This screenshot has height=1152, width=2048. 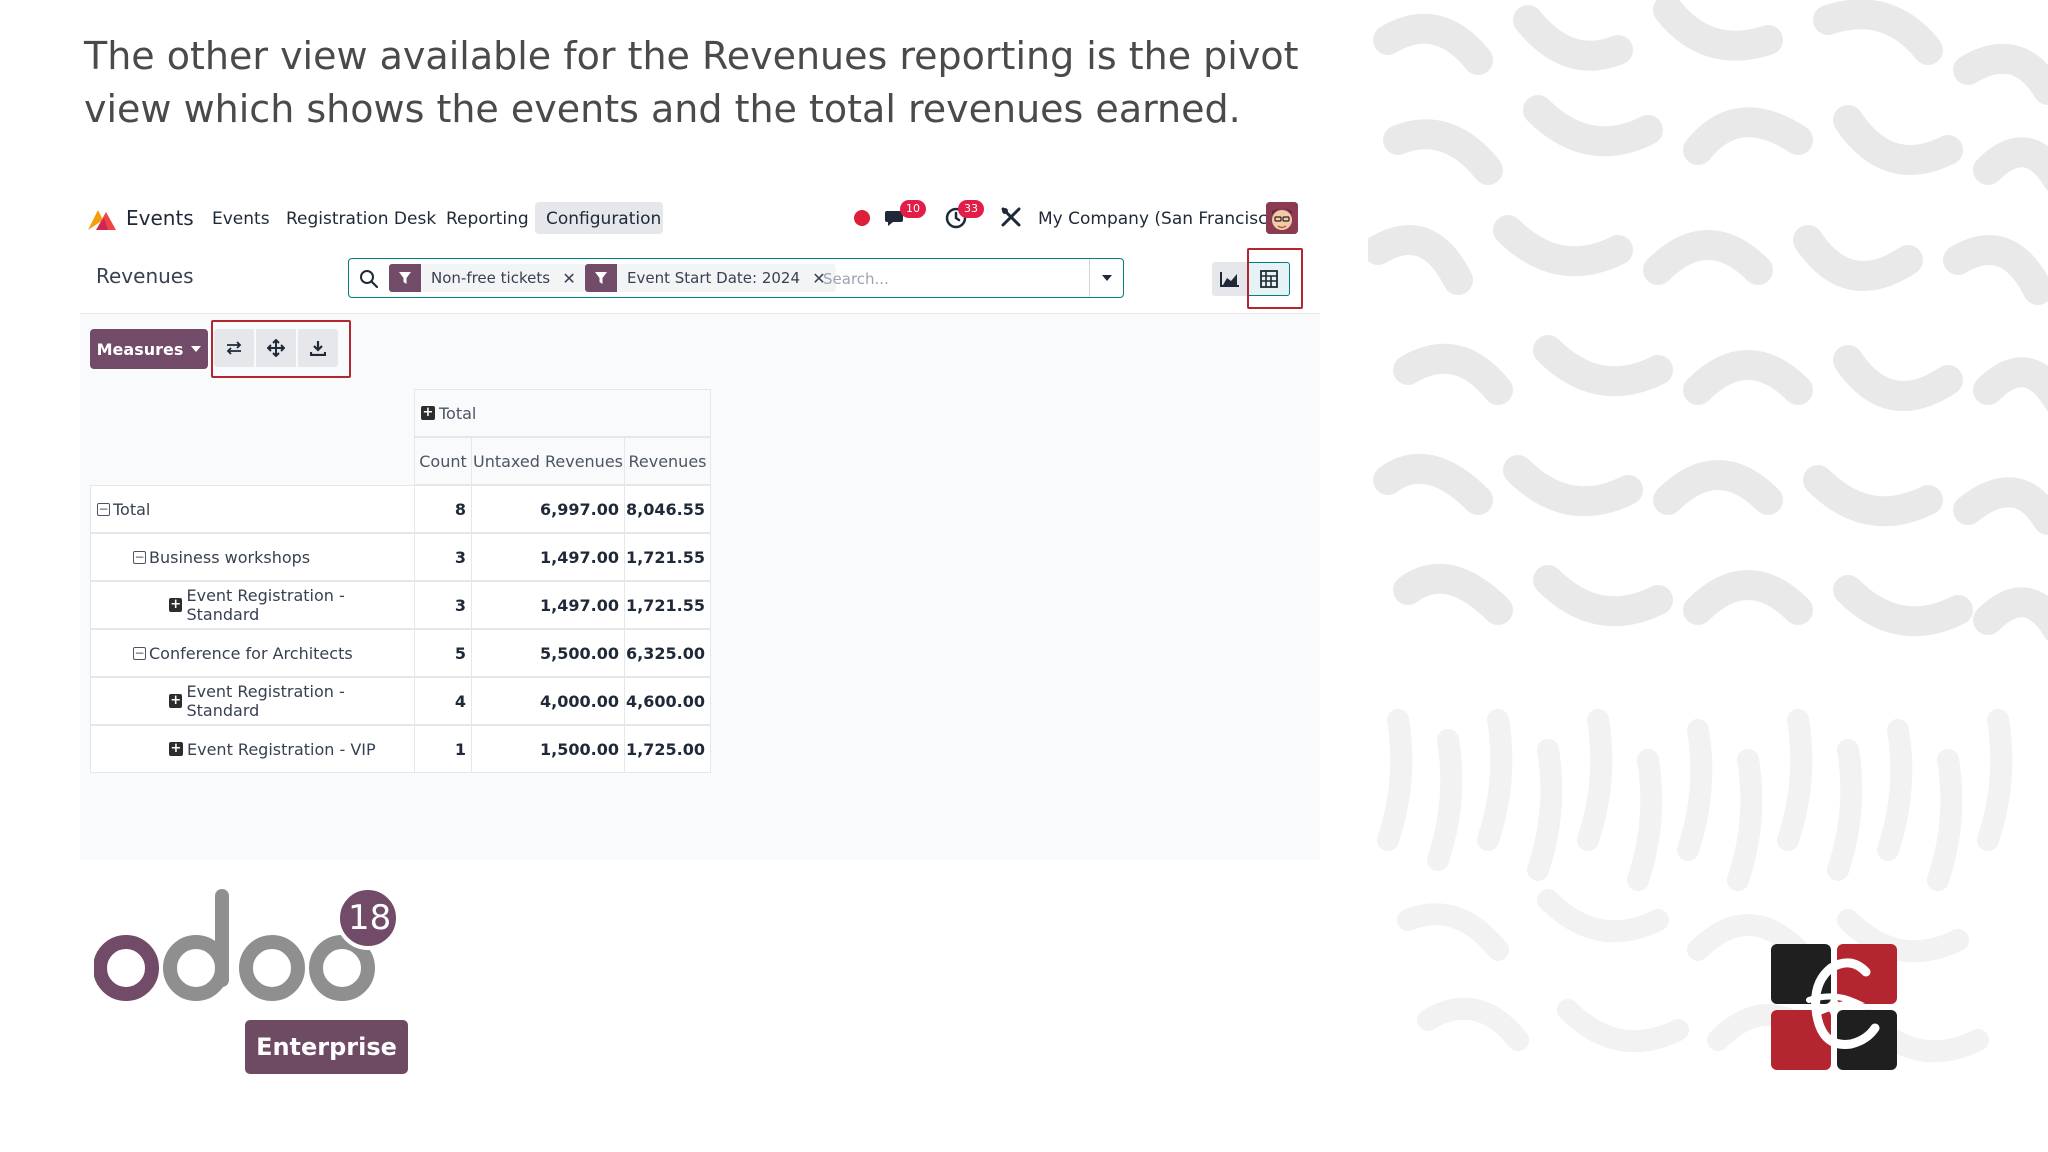 What do you see at coordinates (241, 219) in the screenshot?
I see `menu-events: Events` at bounding box center [241, 219].